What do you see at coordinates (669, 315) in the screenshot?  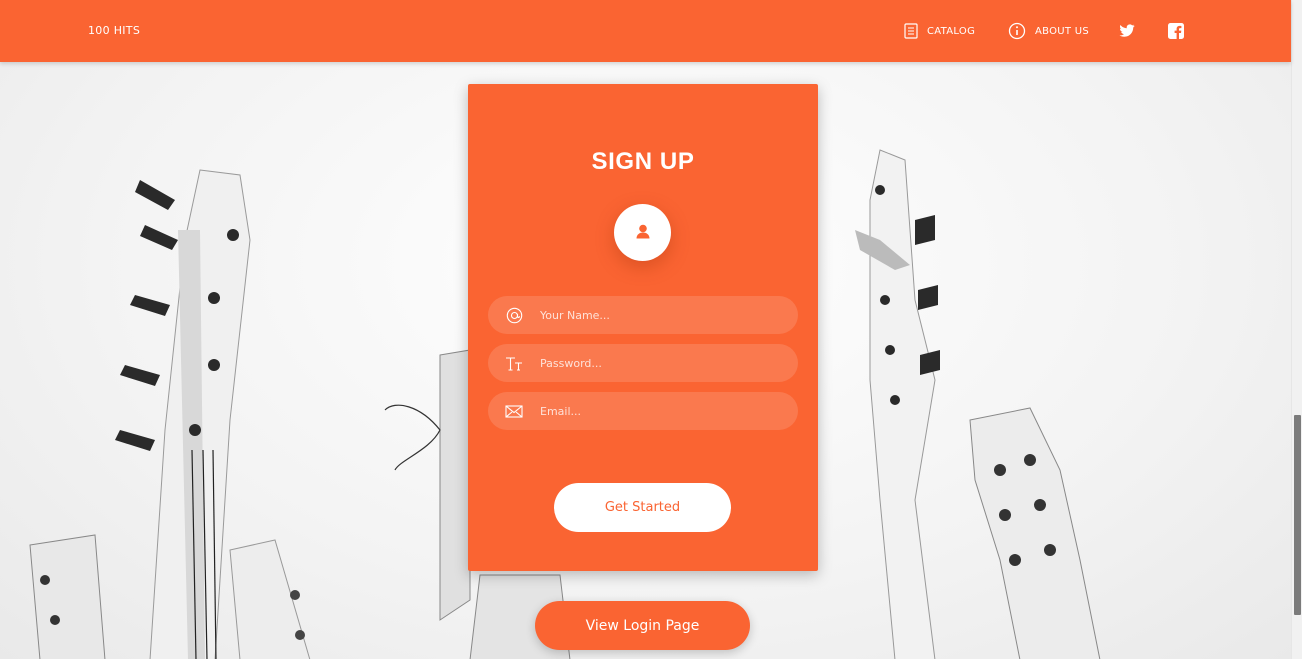 I see `name-input` at bounding box center [669, 315].